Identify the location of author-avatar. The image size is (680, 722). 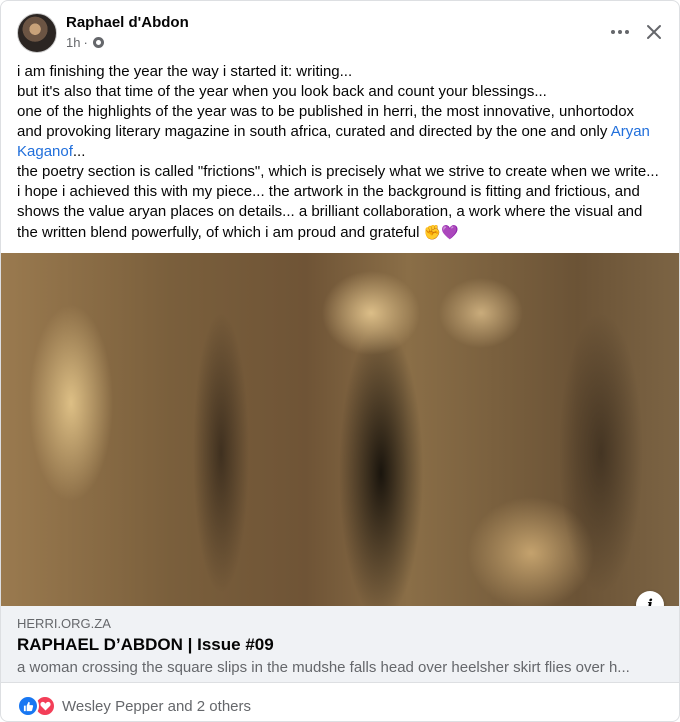
(37, 33).